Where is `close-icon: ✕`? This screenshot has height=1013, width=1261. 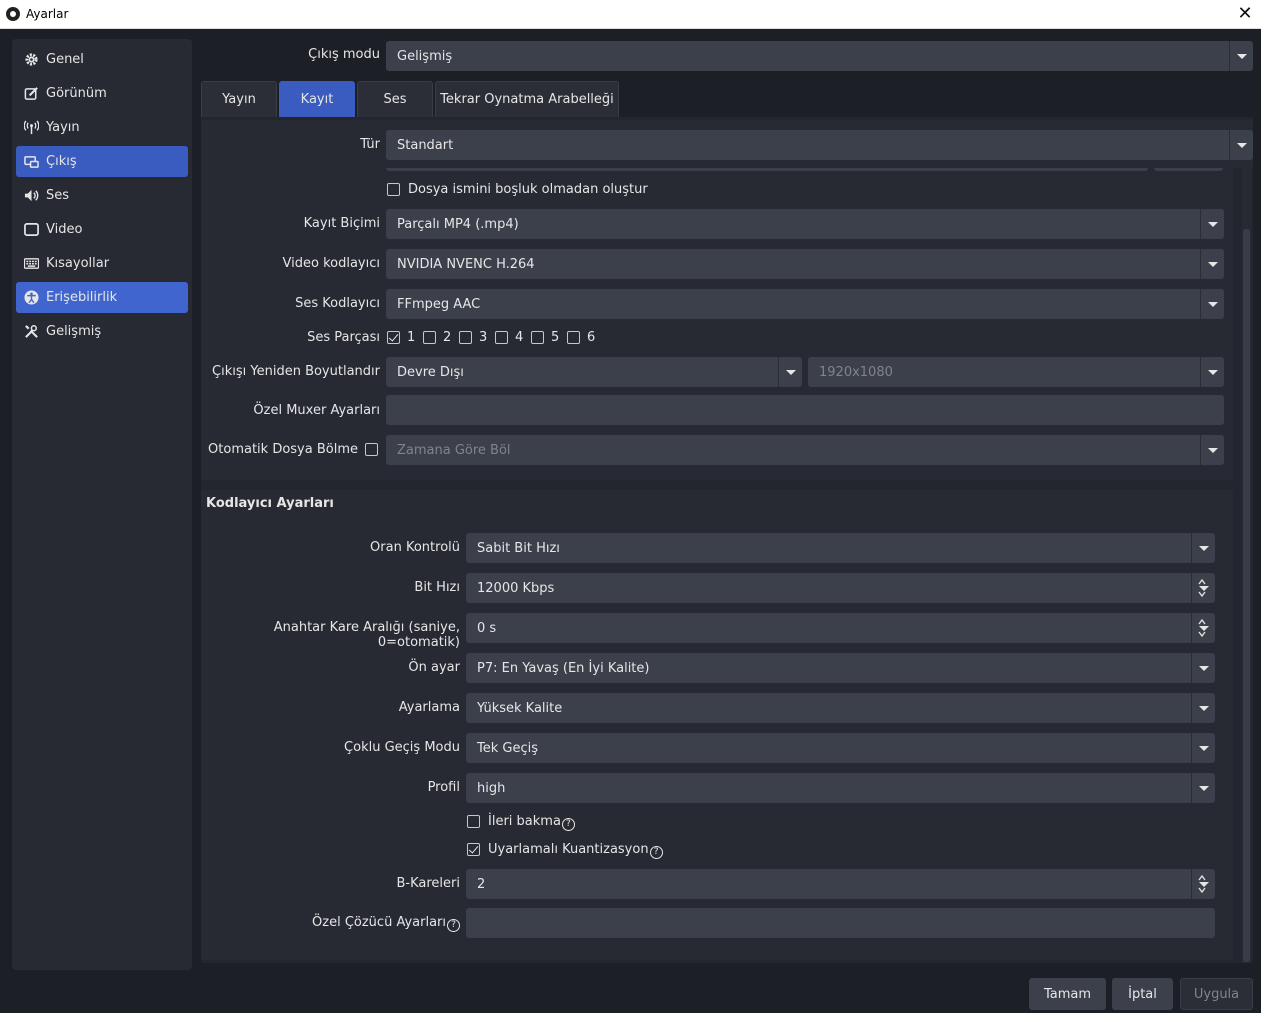
close-icon: ✕ is located at coordinates (1245, 14).